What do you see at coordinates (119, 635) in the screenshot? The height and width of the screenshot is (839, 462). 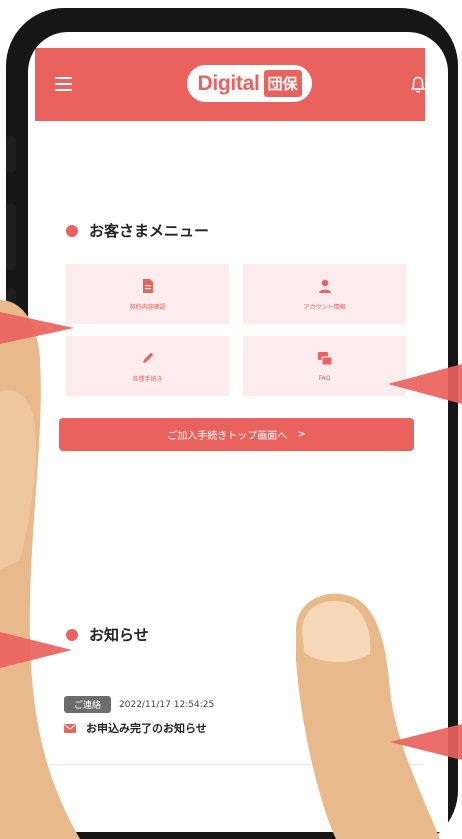 I see `news-title-text: お知らせ` at bounding box center [119, 635].